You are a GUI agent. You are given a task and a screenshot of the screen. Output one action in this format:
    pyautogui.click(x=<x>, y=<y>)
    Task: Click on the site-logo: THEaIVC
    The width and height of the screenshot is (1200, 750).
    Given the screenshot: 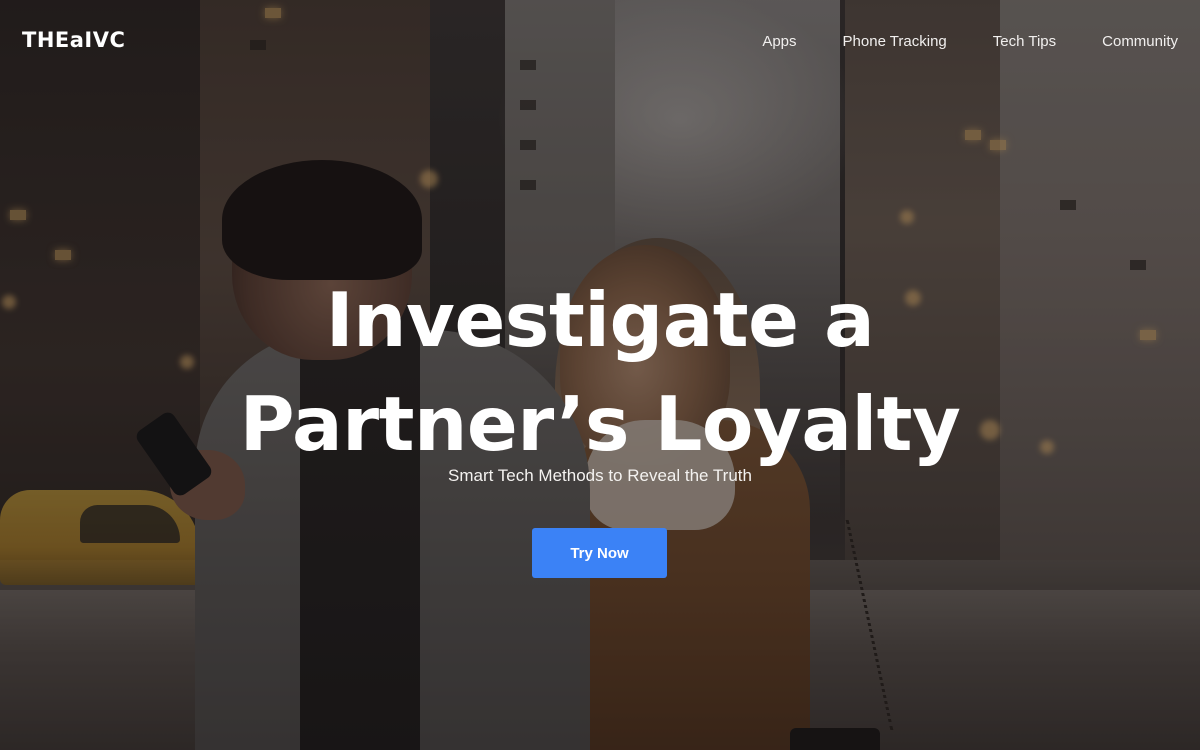 What is the action you would take?
    pyautogui.click(x=73, y=40)
    